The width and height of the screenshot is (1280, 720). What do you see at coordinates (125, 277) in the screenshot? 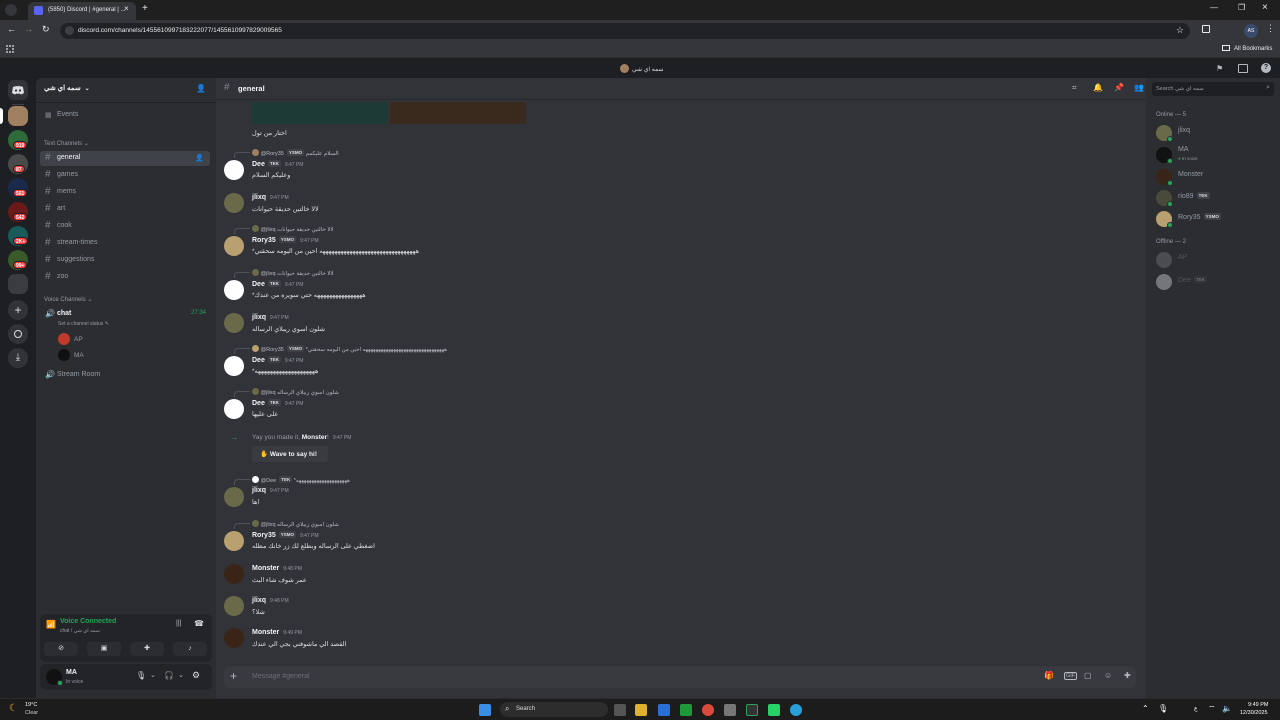
I see `channel-zoo: # zoo` at bounding box center [125, 277].